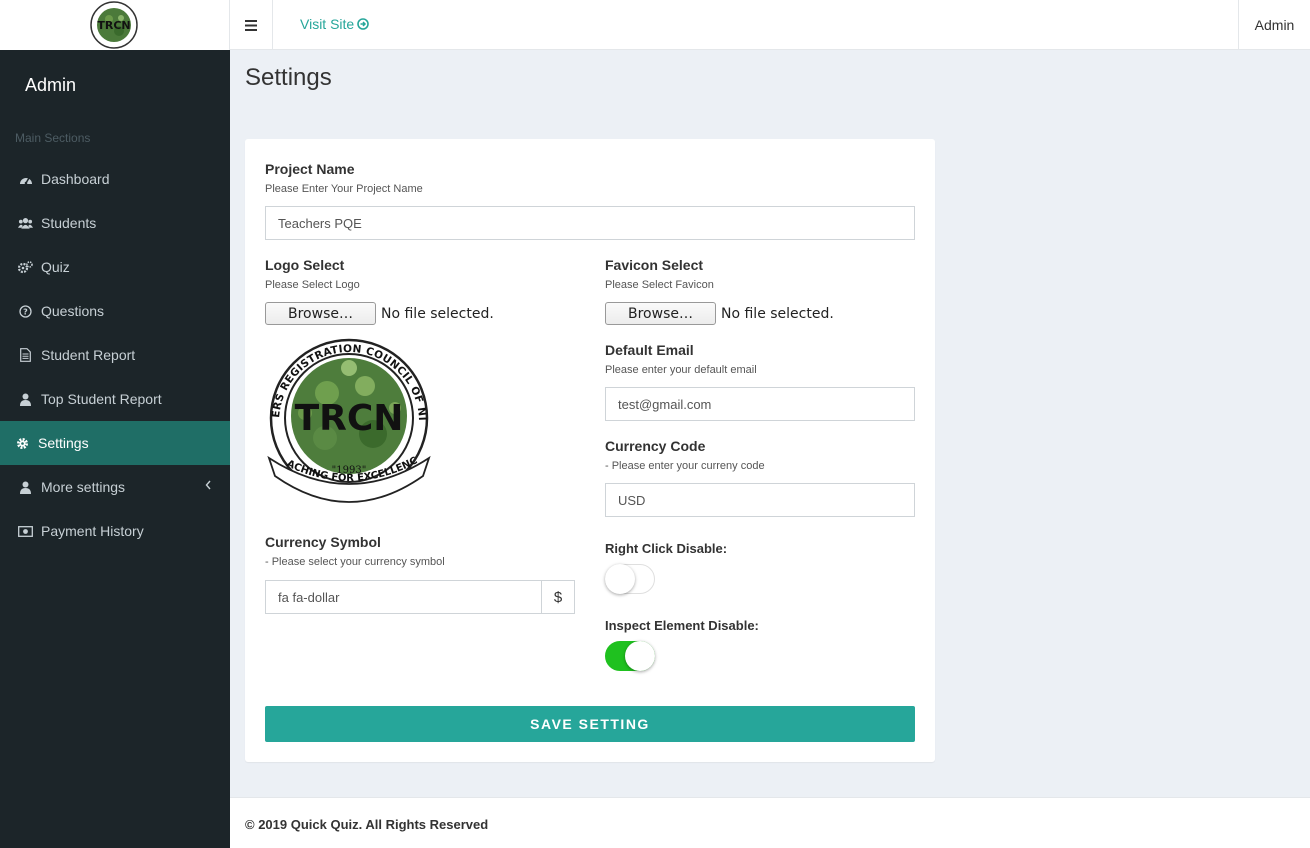 Image resolution: width=1310 pixels, height=848 pixels. I want to click on sidebar-item-settings: Settings, so click(115, 443).